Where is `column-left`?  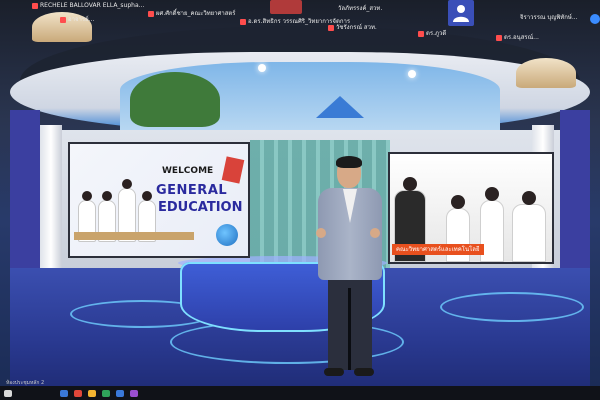 column-left is located at coordinates (51, 197).